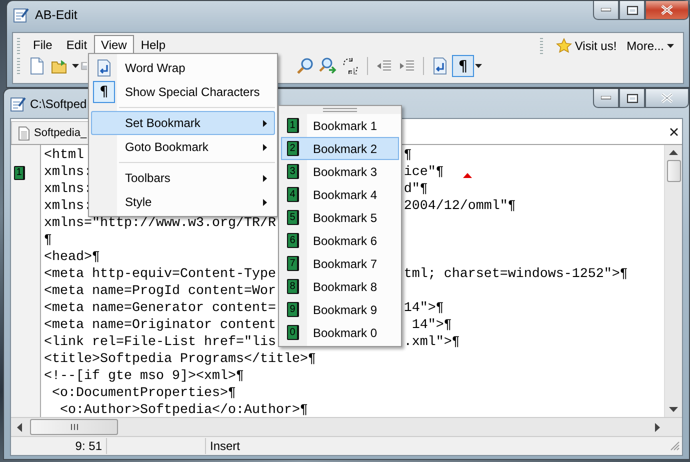 This screenshot has width=690, height=462. What do you see at coordinates (340, 148) in the screenshot?
I see `menu-item: 2 Bookmark 2` at bounding box center [340, 148].